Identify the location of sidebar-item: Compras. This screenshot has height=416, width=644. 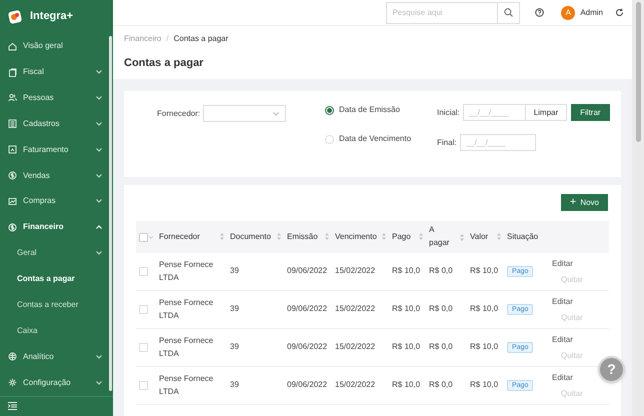
(54, 201).